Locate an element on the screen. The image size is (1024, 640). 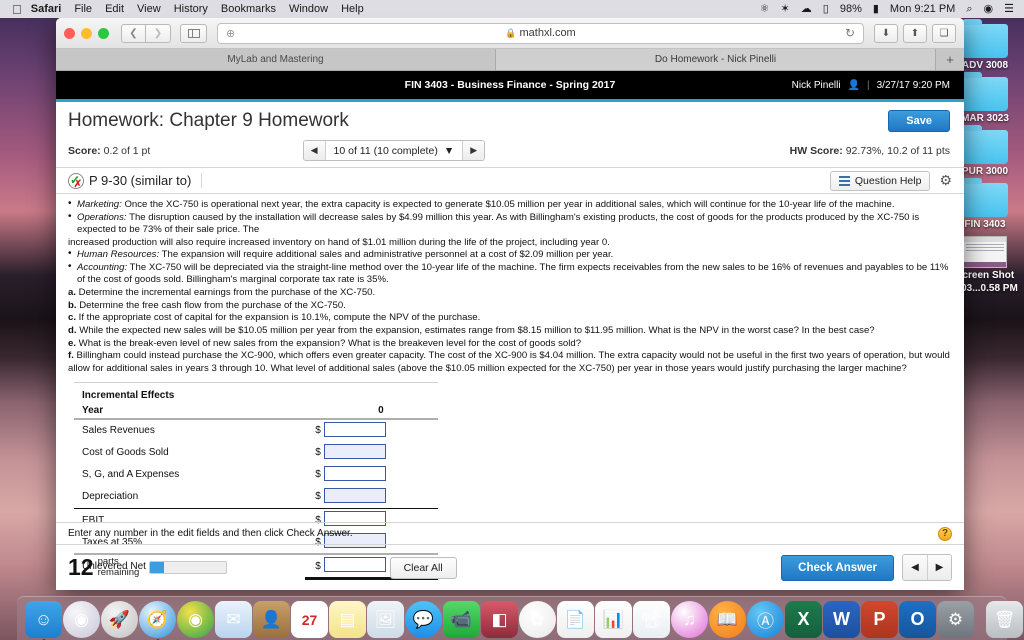
dock-icon-glyph: 📄 is located at coordinates (575, 619).